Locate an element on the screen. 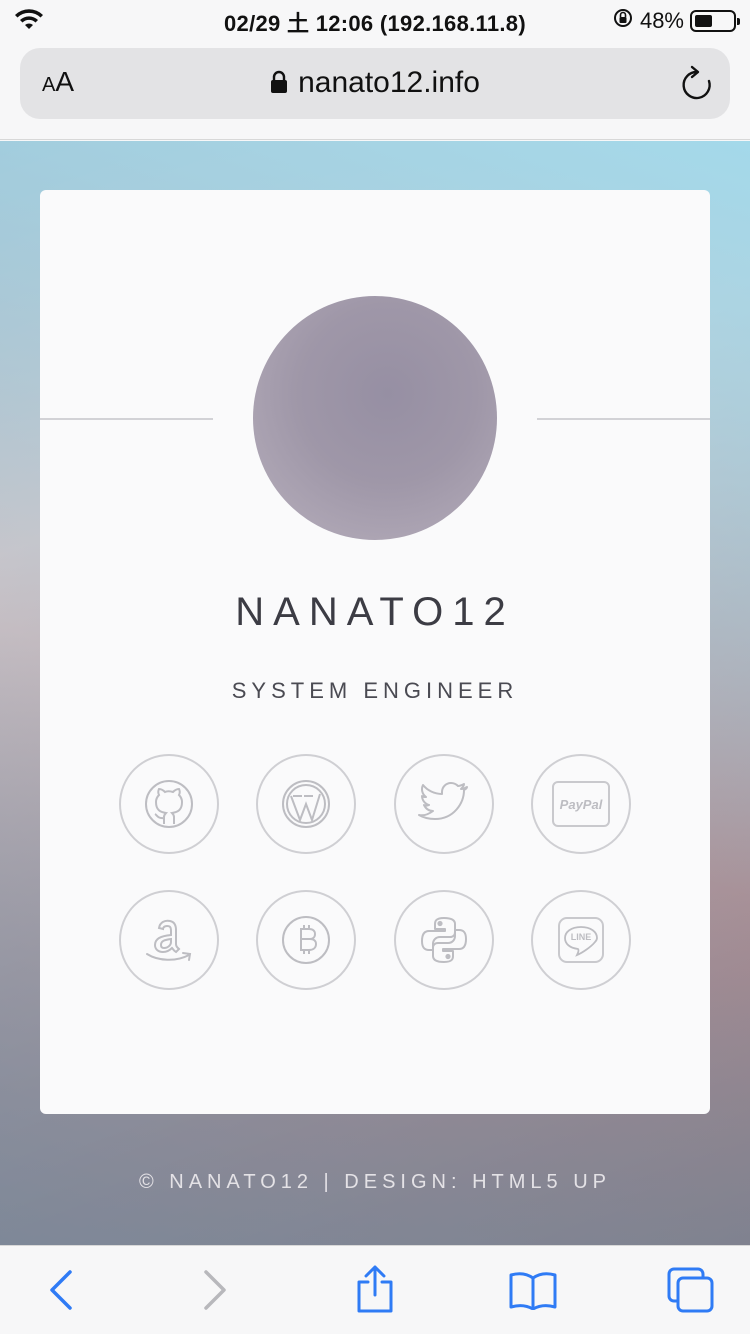 The image size is (750, 1334). share-button is located at coordinates (375, 1291).